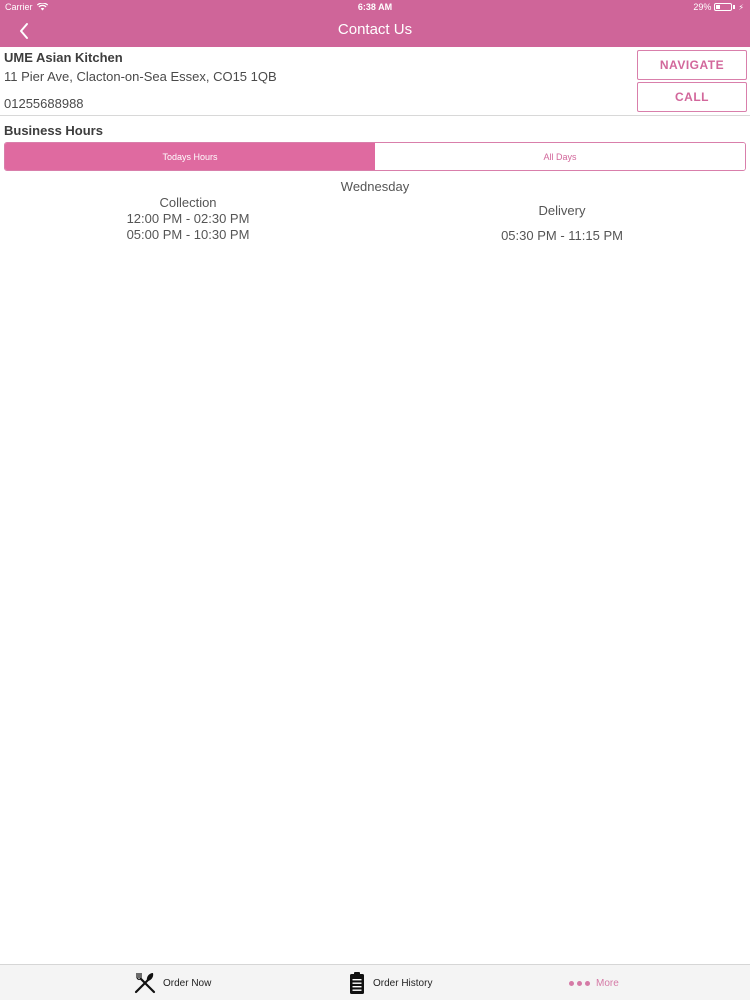 The height and width of the screenshot is (1000, 750). What do you see at coordinates (188, 202) in the screenshot?
I see `collection-label: Collection` at bounding box center [188, 202].